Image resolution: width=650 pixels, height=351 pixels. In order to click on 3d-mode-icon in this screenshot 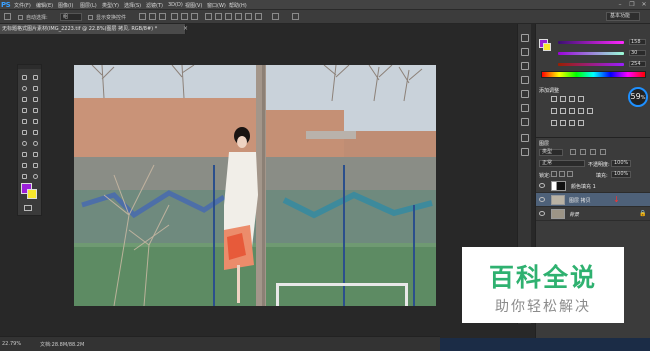, I will do `click(295, 16)`.